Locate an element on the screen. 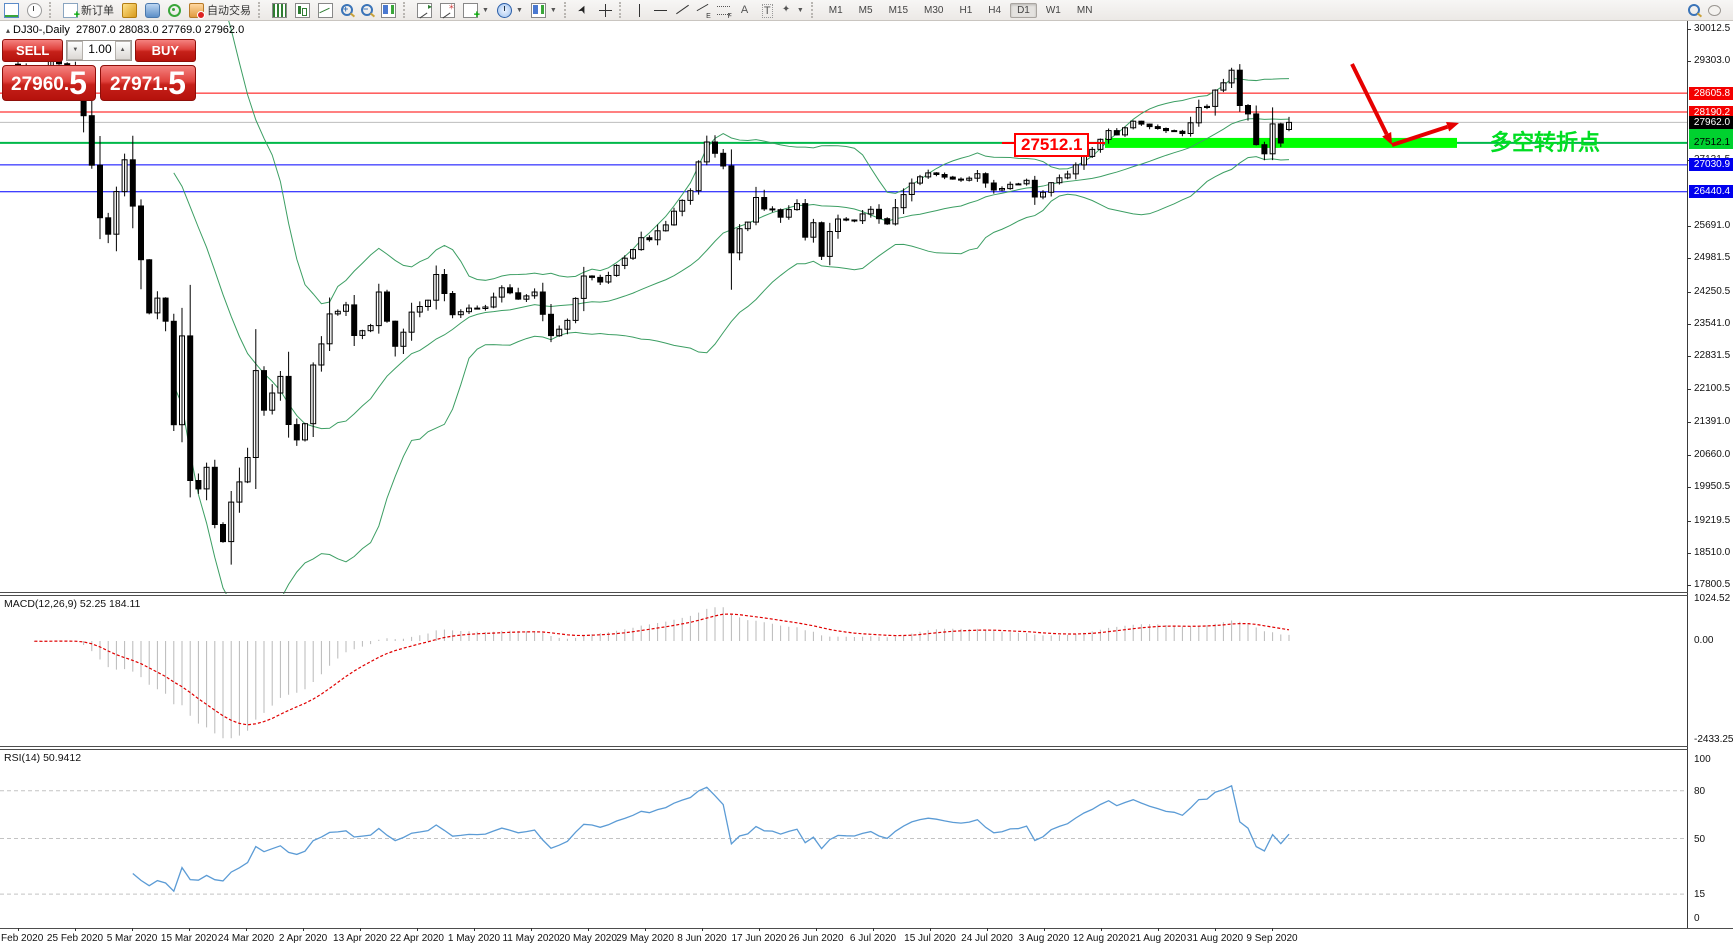 The width and height of the screenshot is (1733, 947). text-label-button is located at coordinates (765, 10).